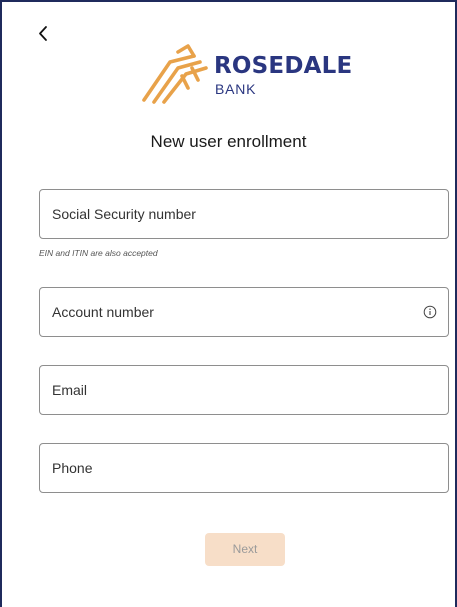 Image resolution: width=457 pixels, height=607 pixels. What do you see at coordinates (103, 312) in the screenshot?
I see `account-number-placeholder: Account number` at bounding box center [103, 312].